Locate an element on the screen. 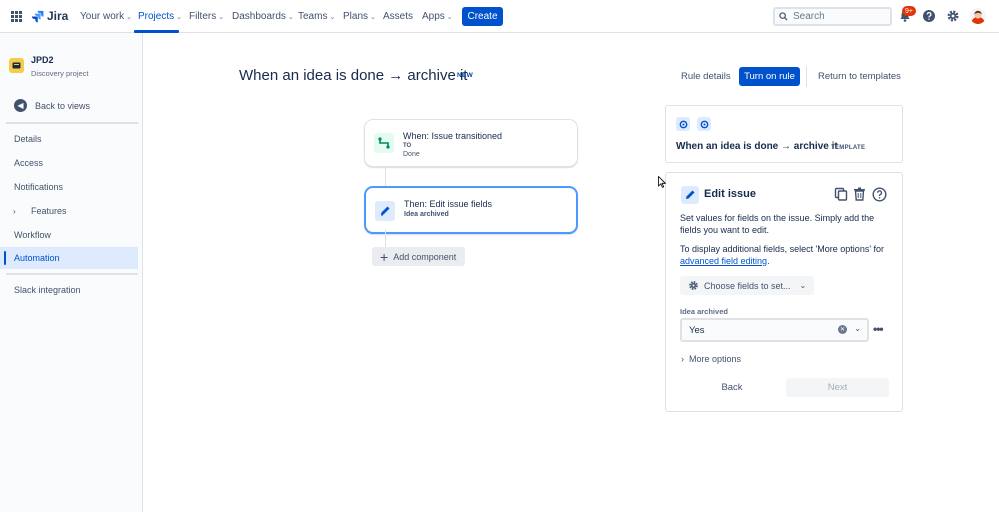 The image size is (999, 512). next-button: Next is located at coordinates (837, 387).